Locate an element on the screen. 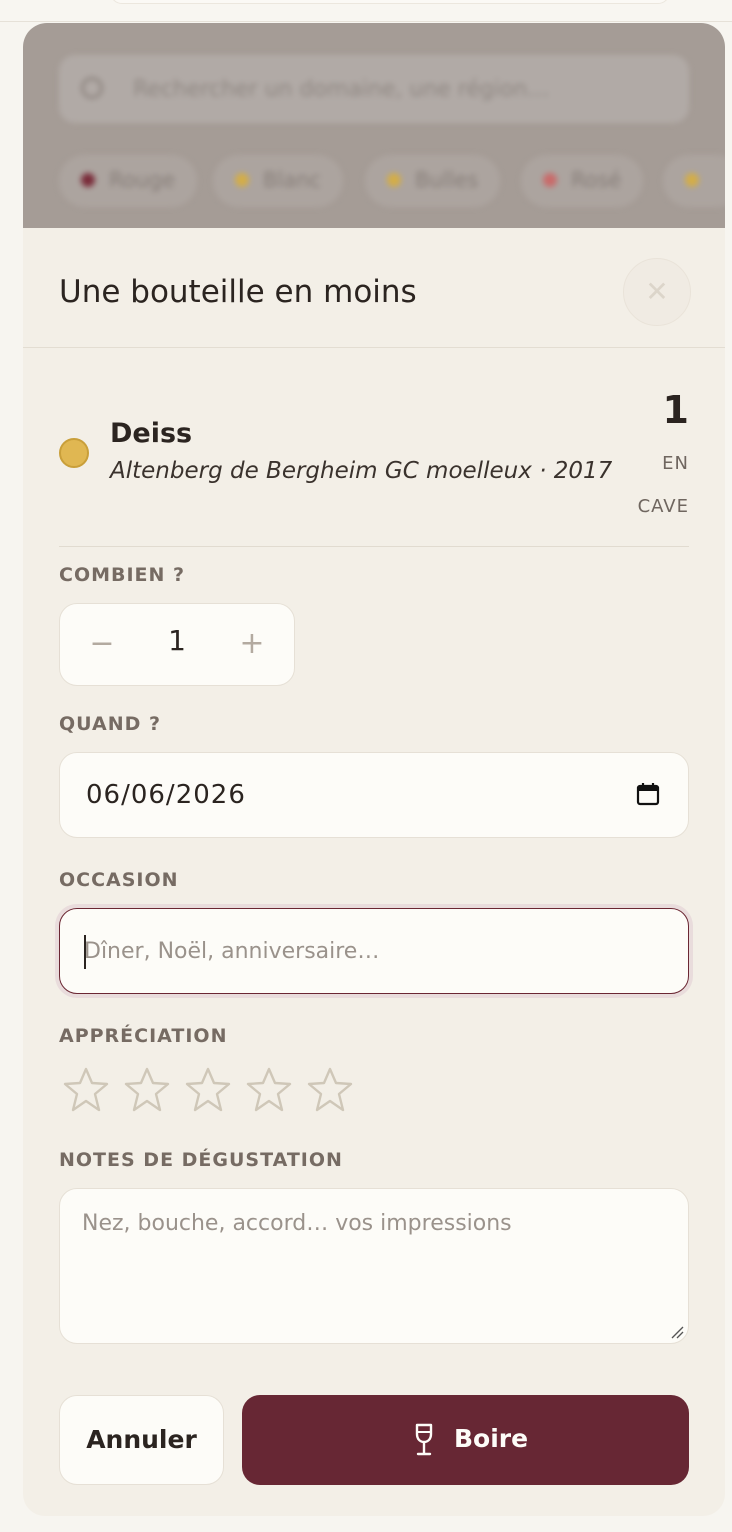 This screenshot has height=1532, width=732. rating-stars is located at coordinates (219, 1090).